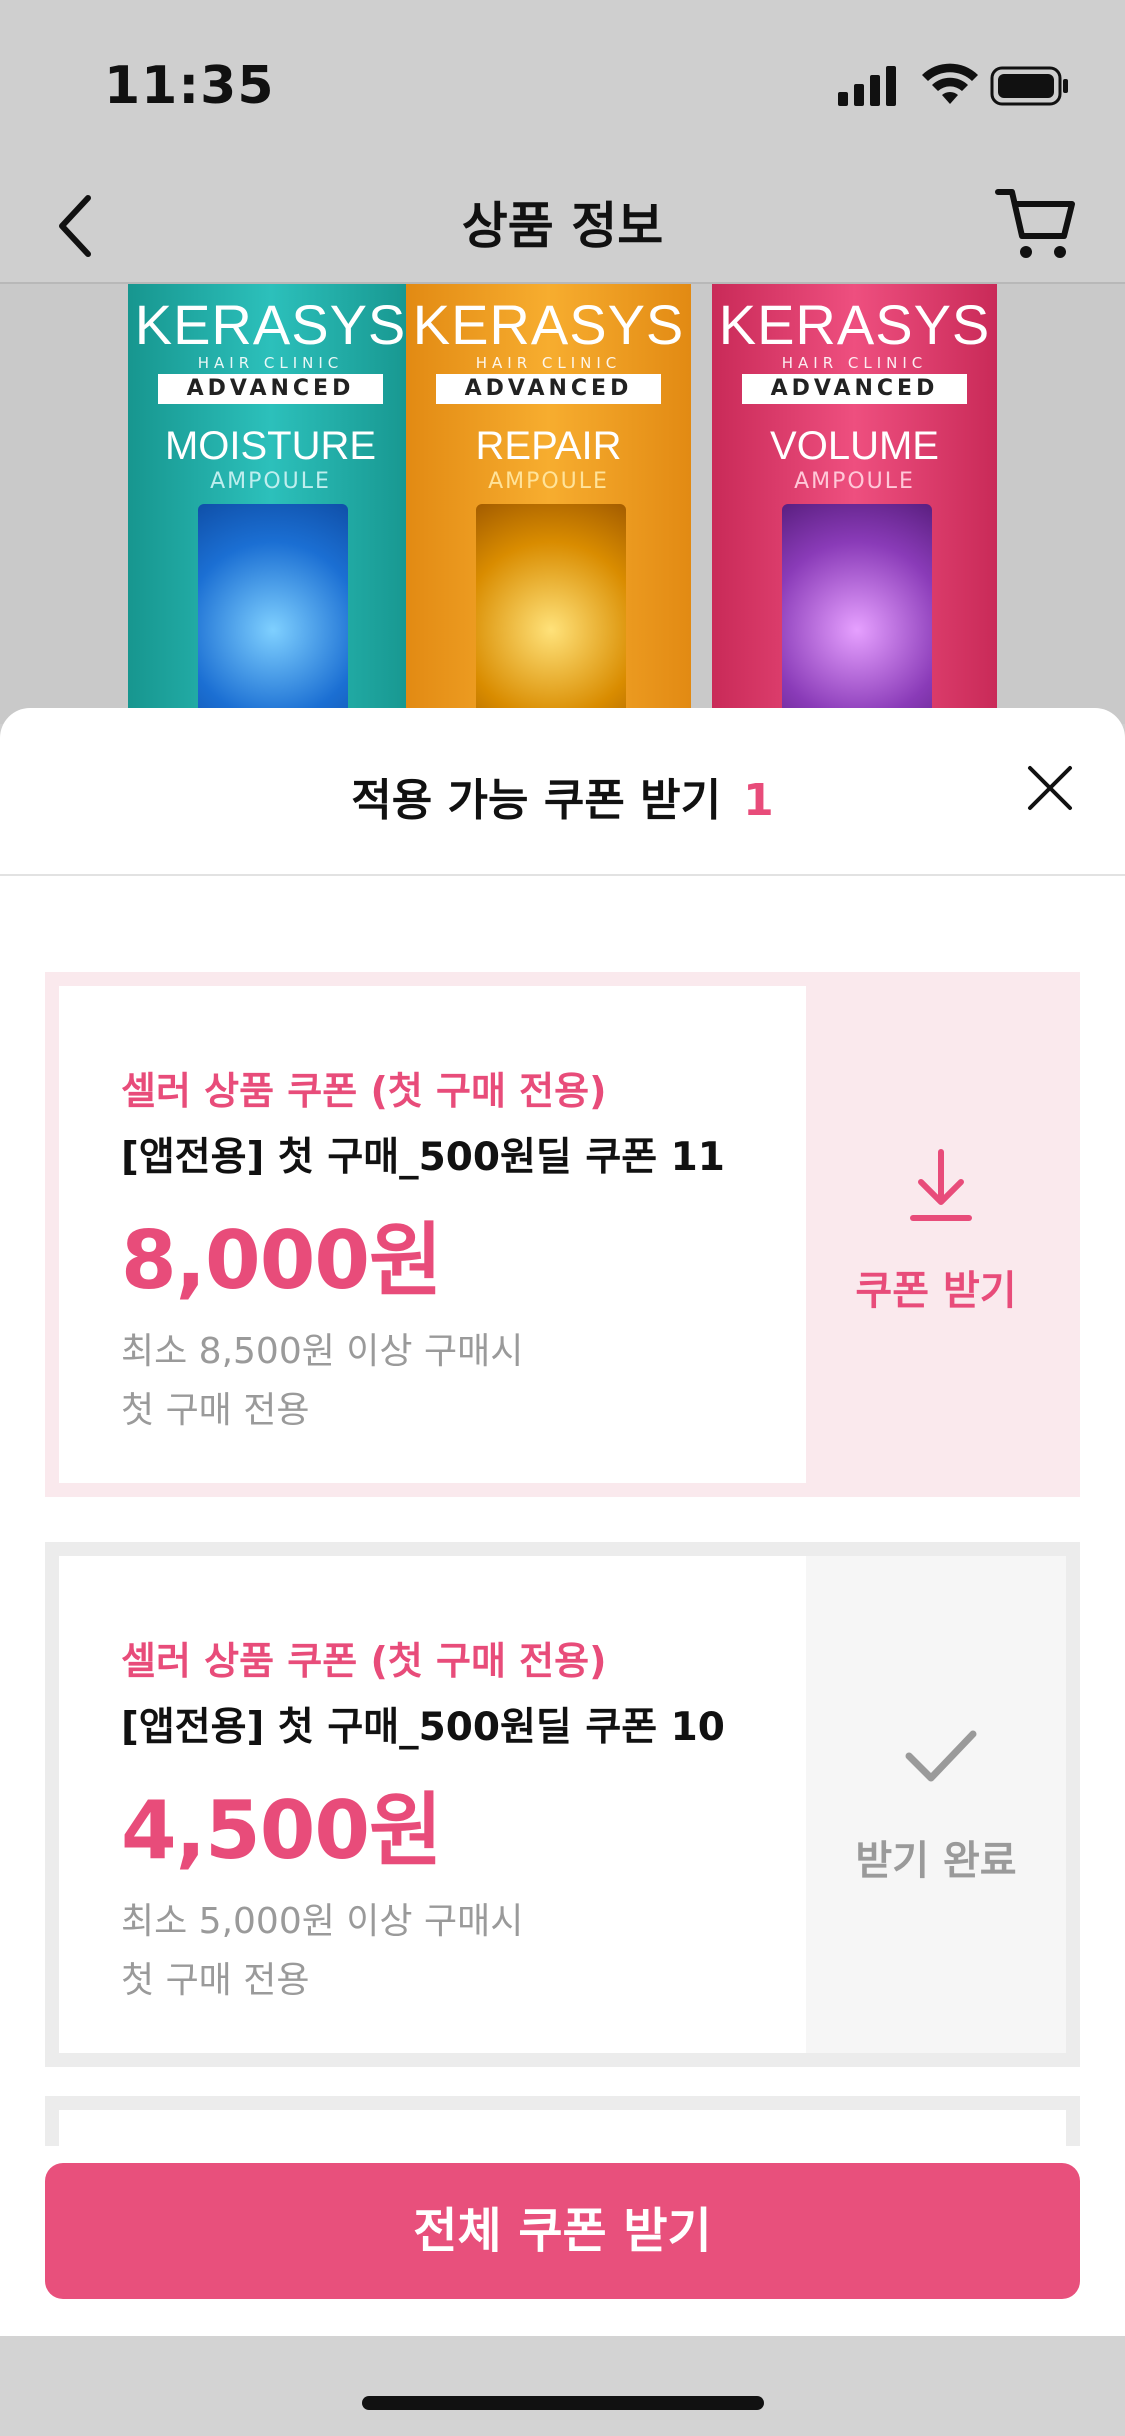  Describe the element at coordinates (936, 1234) in the screenshot. I see `download-coupon-button: 쿠폰 받기` at that location.